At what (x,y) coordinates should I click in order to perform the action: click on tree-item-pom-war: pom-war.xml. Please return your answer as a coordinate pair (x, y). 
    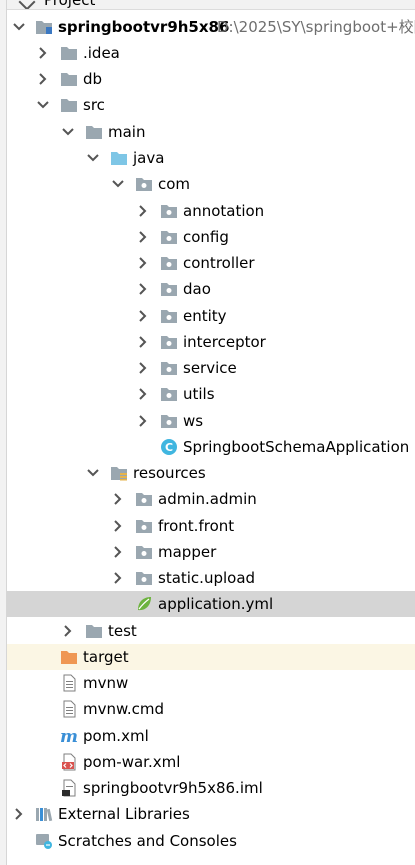
    Looking at the image, I should click on (211, 762).